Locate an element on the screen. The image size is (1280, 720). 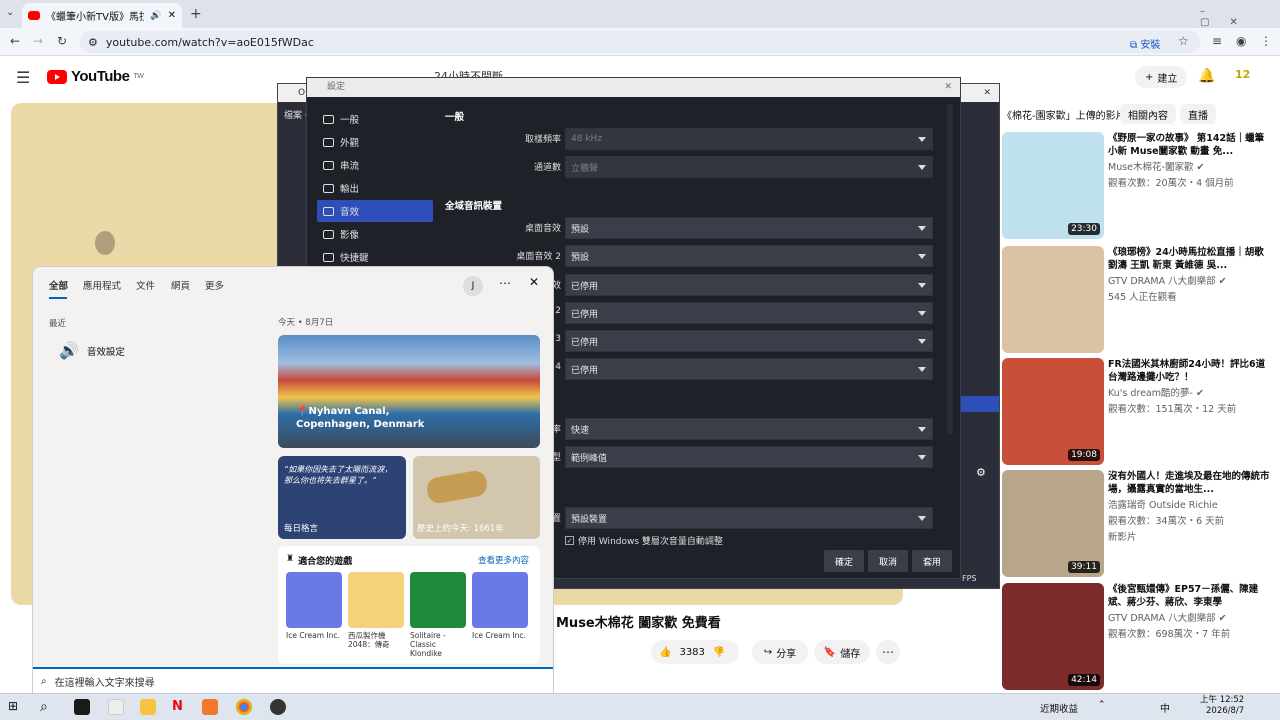
youtube-logo: YouTube TW is located at coordinates (95, 76).